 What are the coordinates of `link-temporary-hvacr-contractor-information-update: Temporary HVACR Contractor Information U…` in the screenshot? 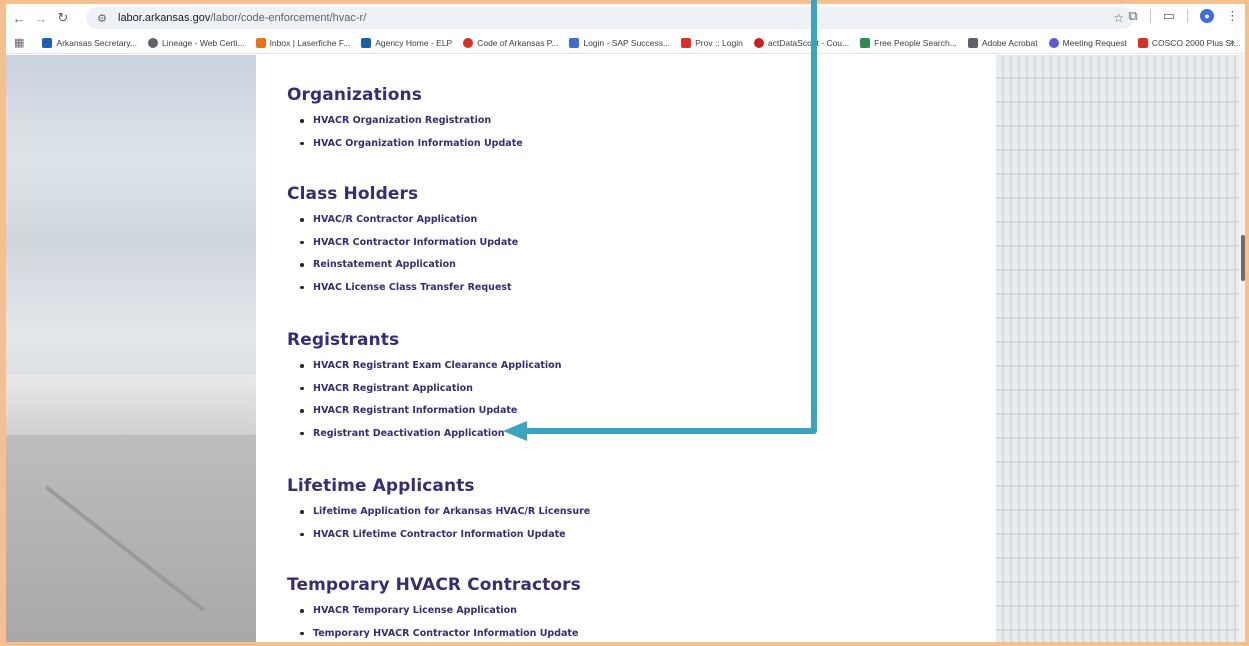 It's located at (445, 633).